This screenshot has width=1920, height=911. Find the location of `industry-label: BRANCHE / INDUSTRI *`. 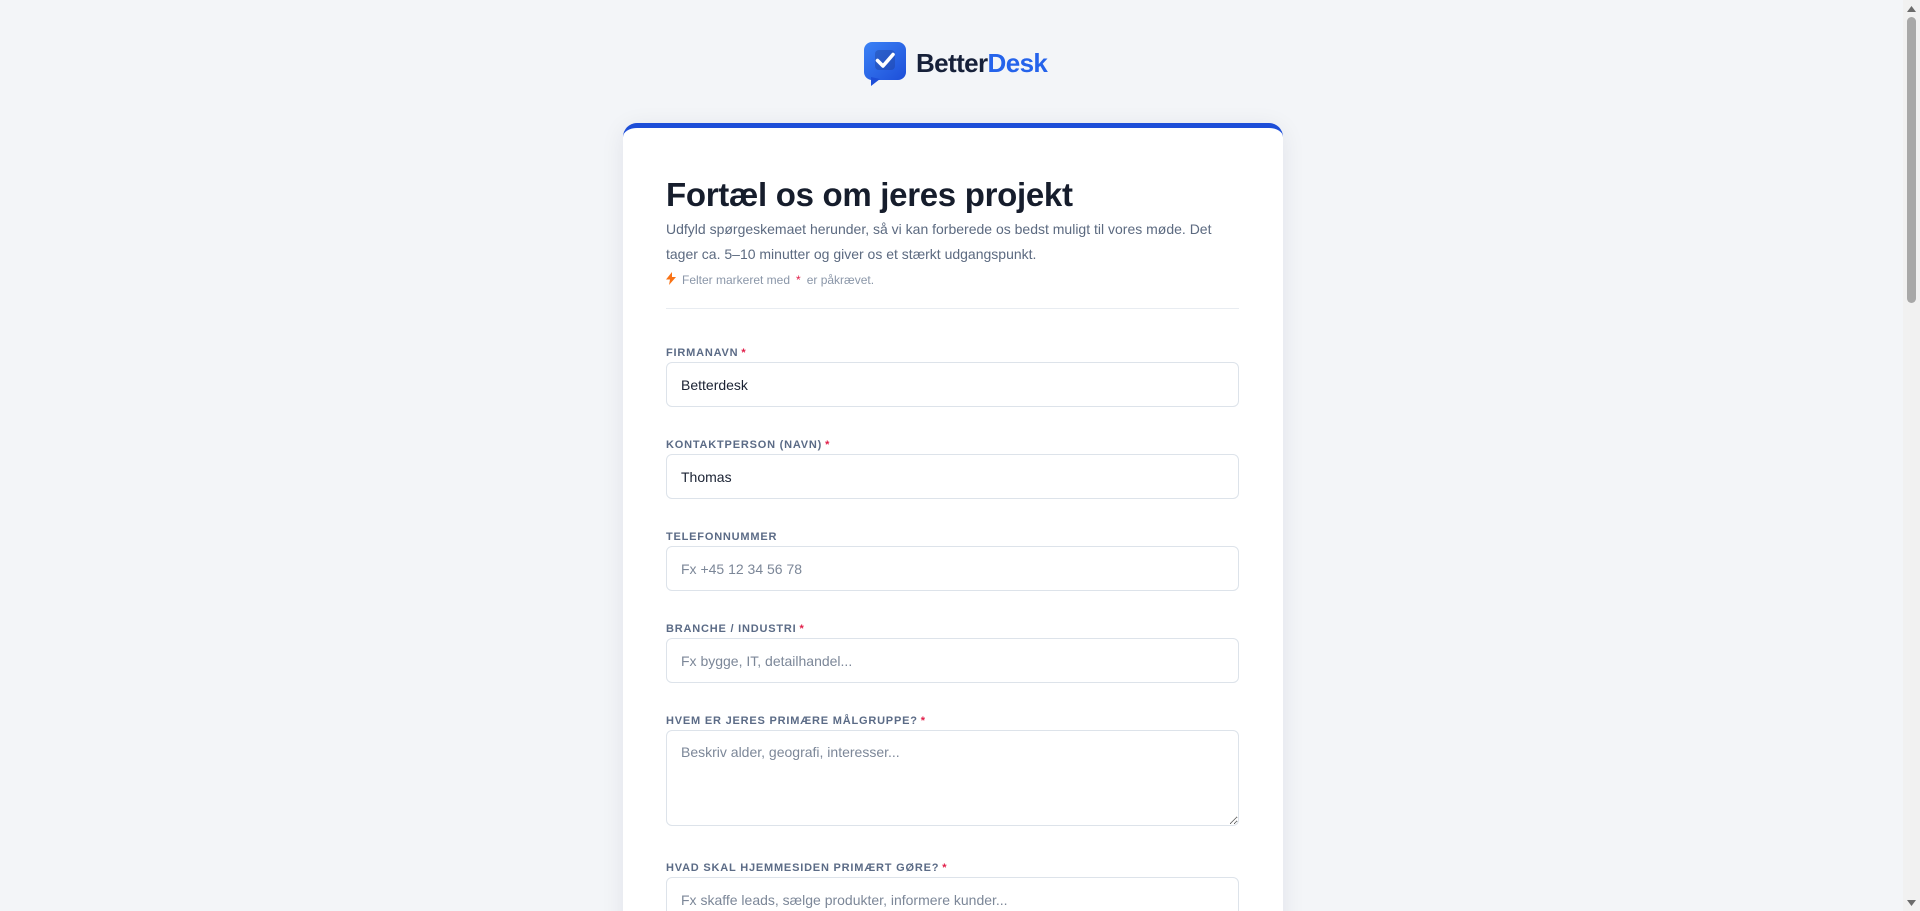

industry-label: BRANCHE / INDUSTRI * is located at coordinates (735, 629).